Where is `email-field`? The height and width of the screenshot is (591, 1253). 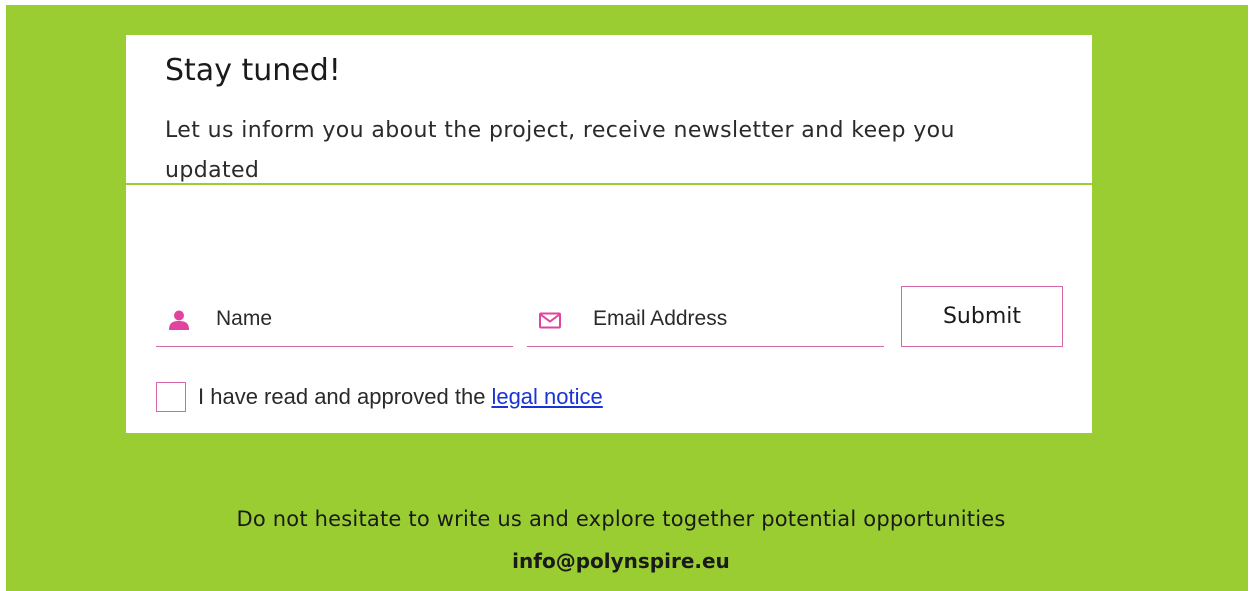
email-field is located at coordinates (705, 320).